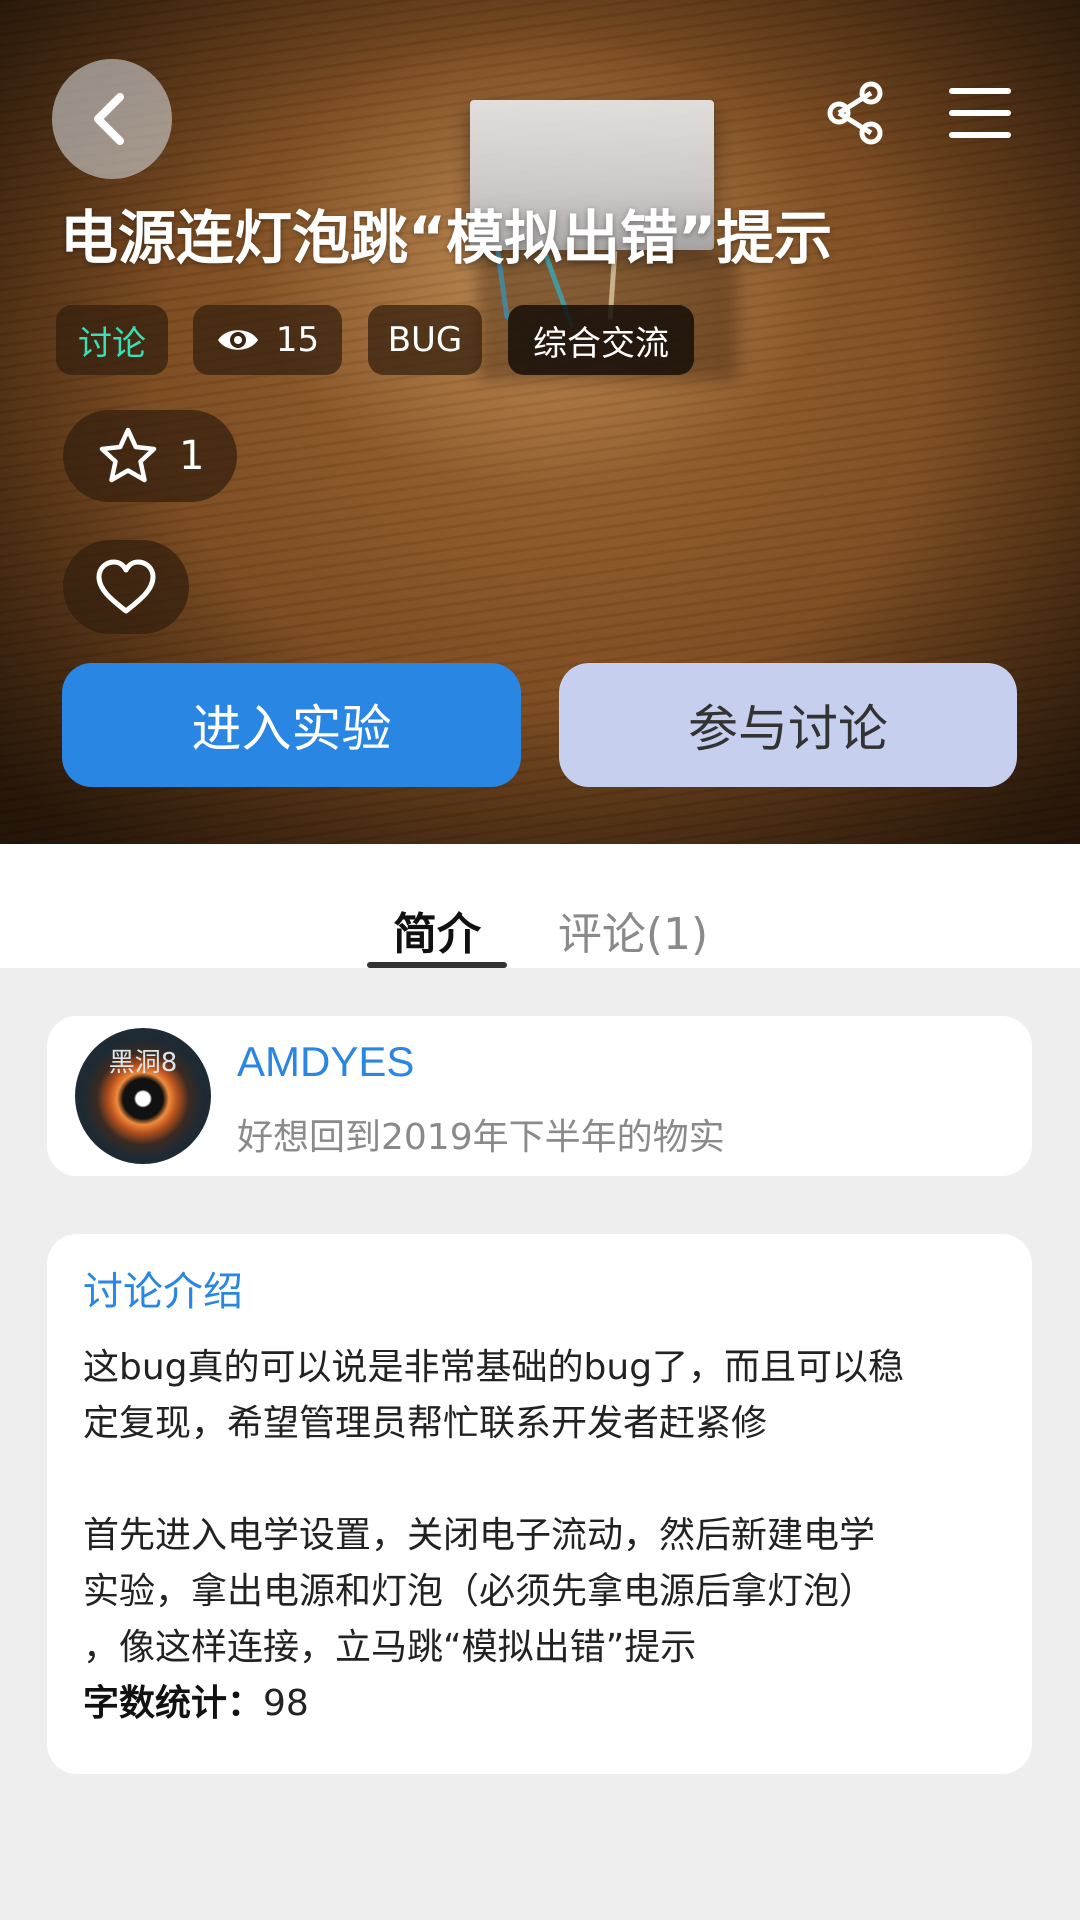  I want to click on tab-comments: 评论(1), so click(633, 933).